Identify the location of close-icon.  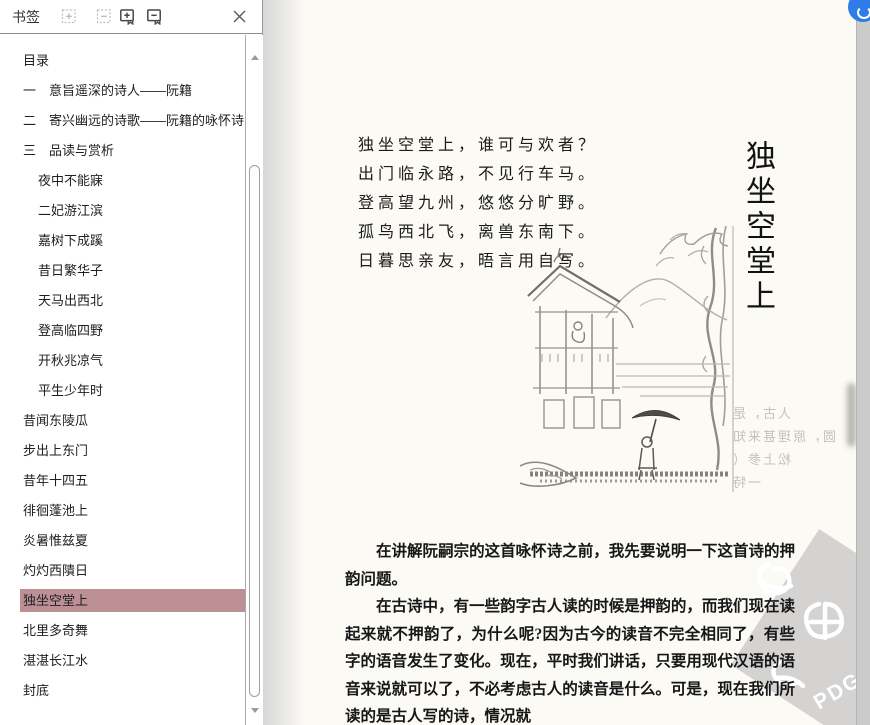
(240, 16).